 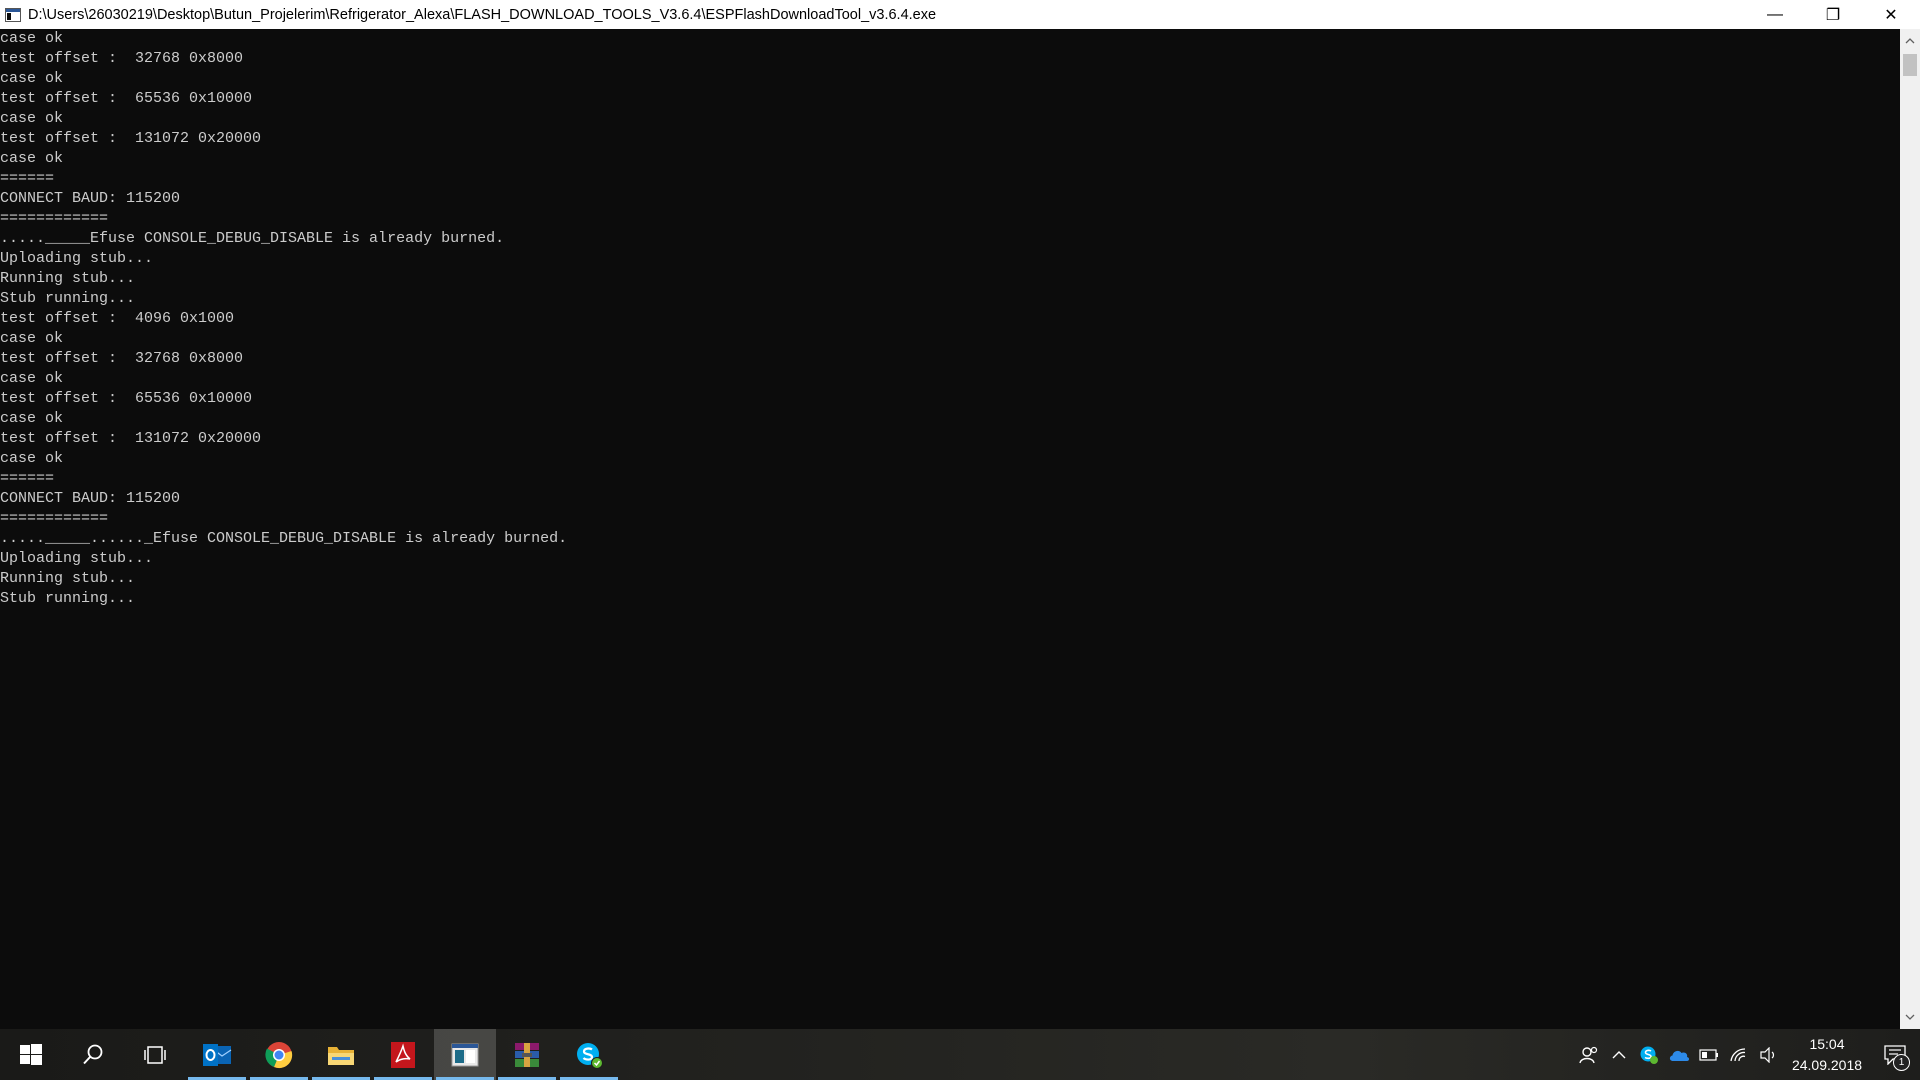 I want to click on close-button: ✕, so click(x=1891, y=14).